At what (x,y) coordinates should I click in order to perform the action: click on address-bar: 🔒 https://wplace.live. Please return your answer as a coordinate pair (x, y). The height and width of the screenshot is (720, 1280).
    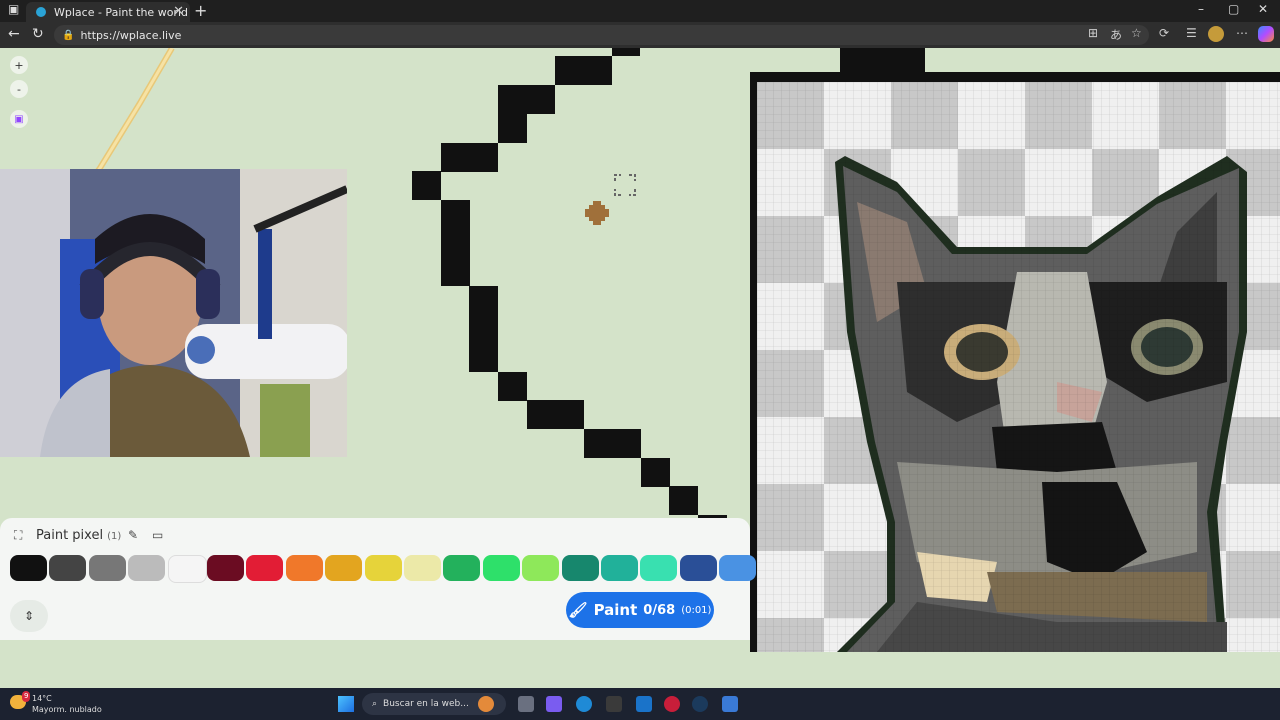
    Looking at the image, I should click on (601, 35).